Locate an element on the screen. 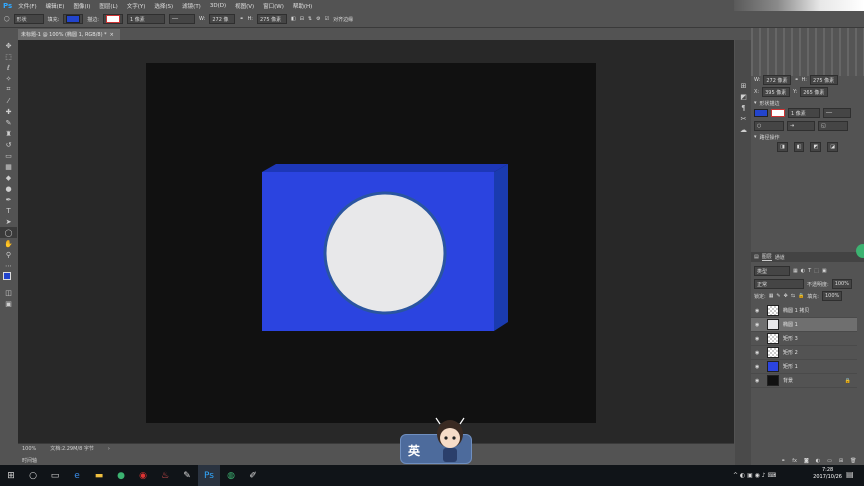  tab-layers: 图层 is located at coordinates (766, 257).